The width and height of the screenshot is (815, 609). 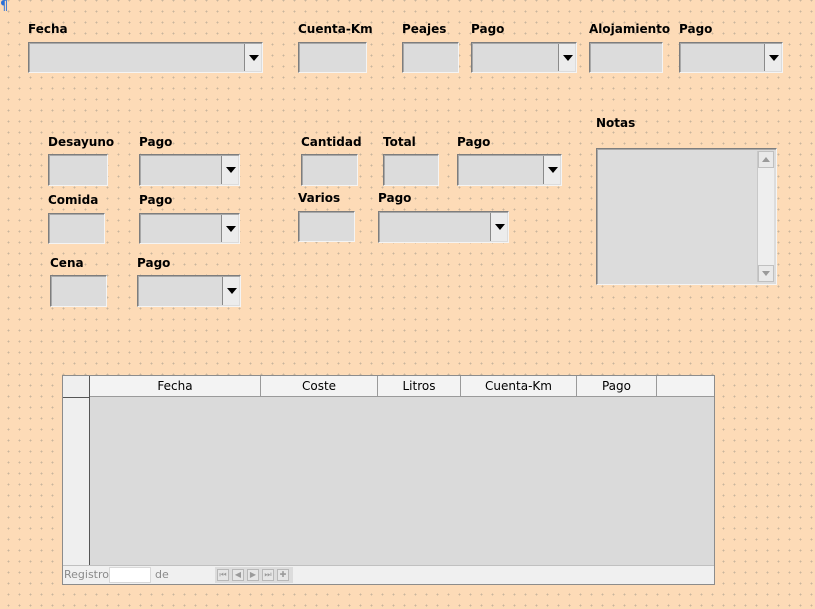 I want to click on pago-total-dropdown-arrow-icon, so click(x=551, y=170).